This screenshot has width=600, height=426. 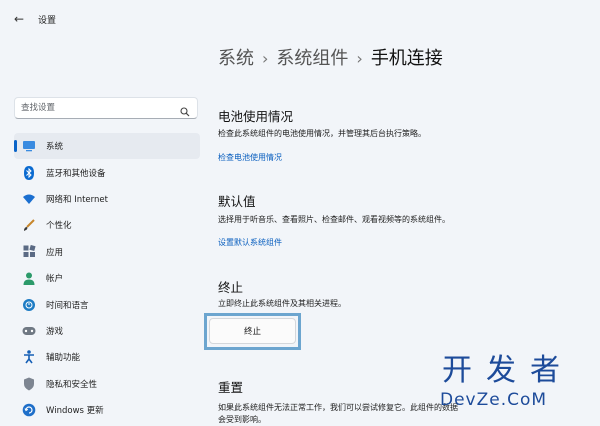 I want to click on sidebar-item-label: 蓝牙和其他设备, so click(x=76, y=173).